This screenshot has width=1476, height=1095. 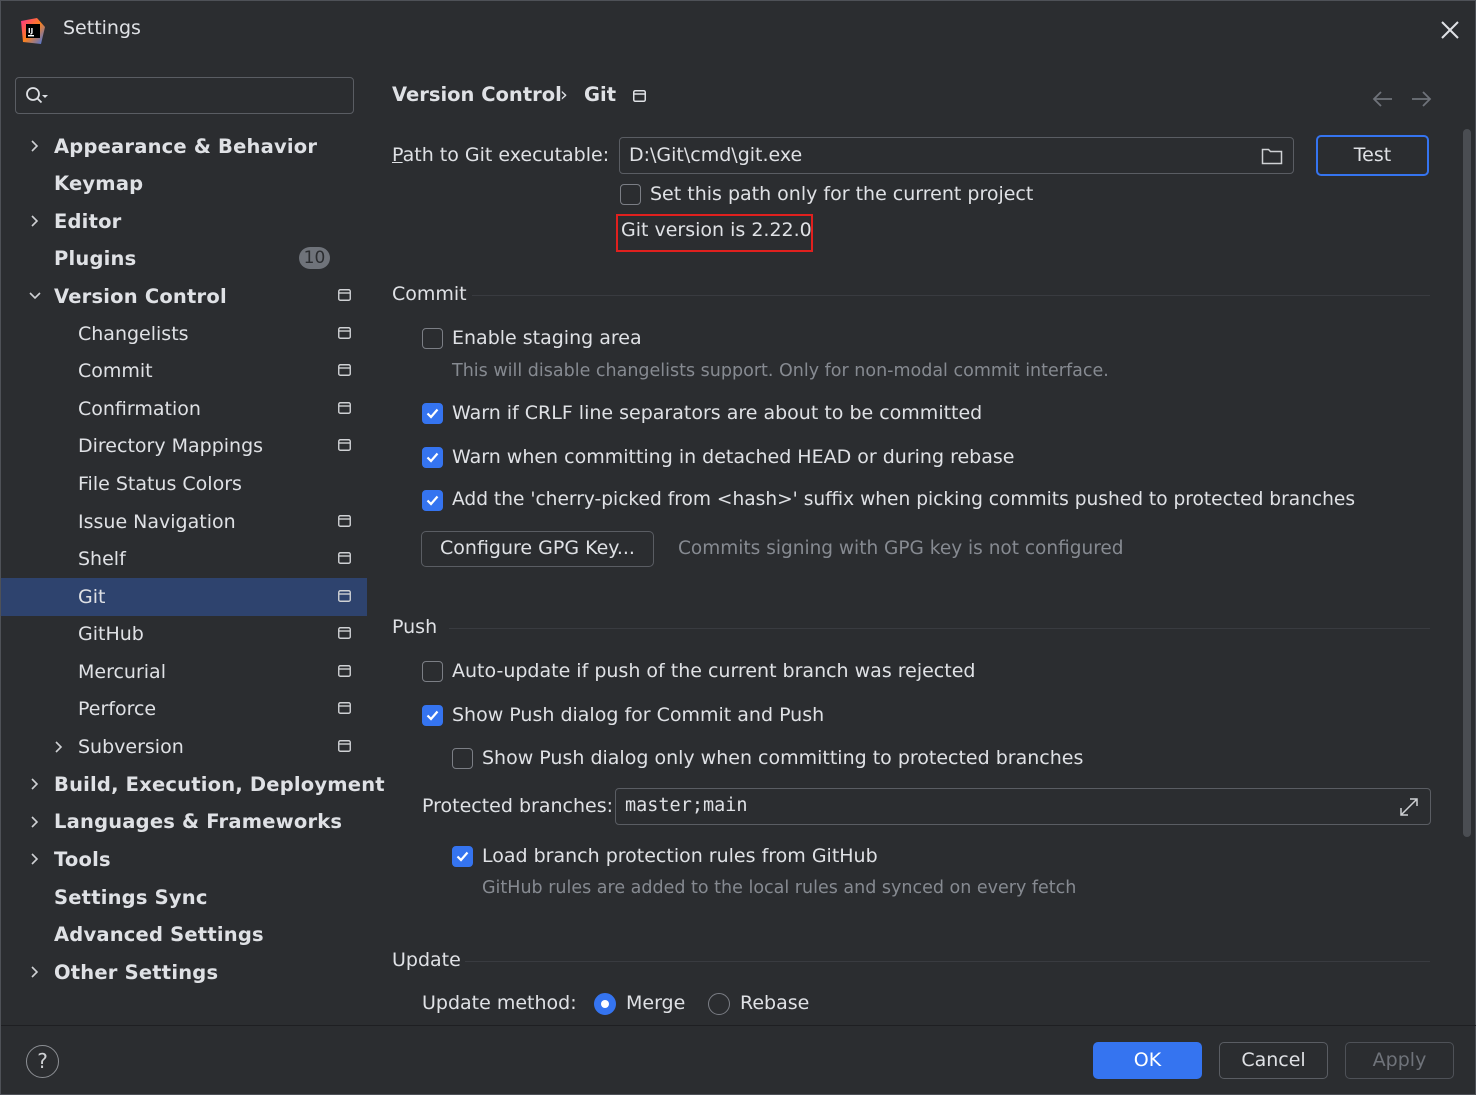 What do you see at coordinates (432, 413) in the screenshot?
I see `crlf-checkbox` at bounding box center [432, 413].